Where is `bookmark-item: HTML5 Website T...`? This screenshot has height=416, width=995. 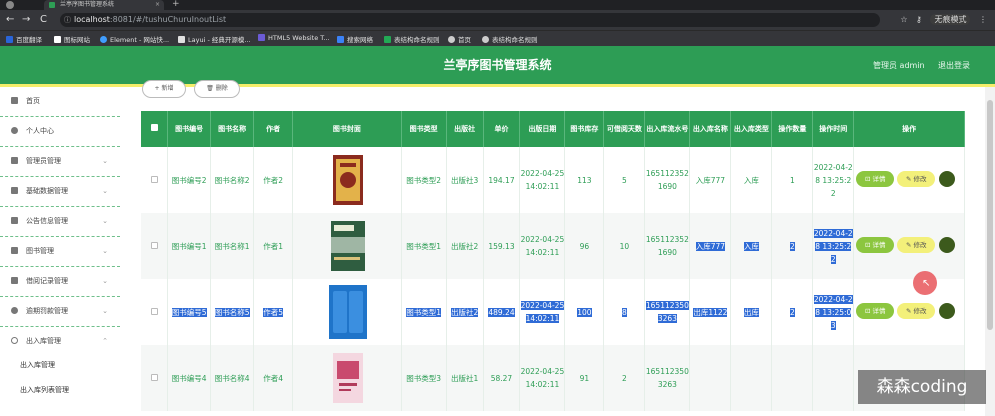
bookmark-item: HTML5 Website T... is located at coordinates (294, 38).